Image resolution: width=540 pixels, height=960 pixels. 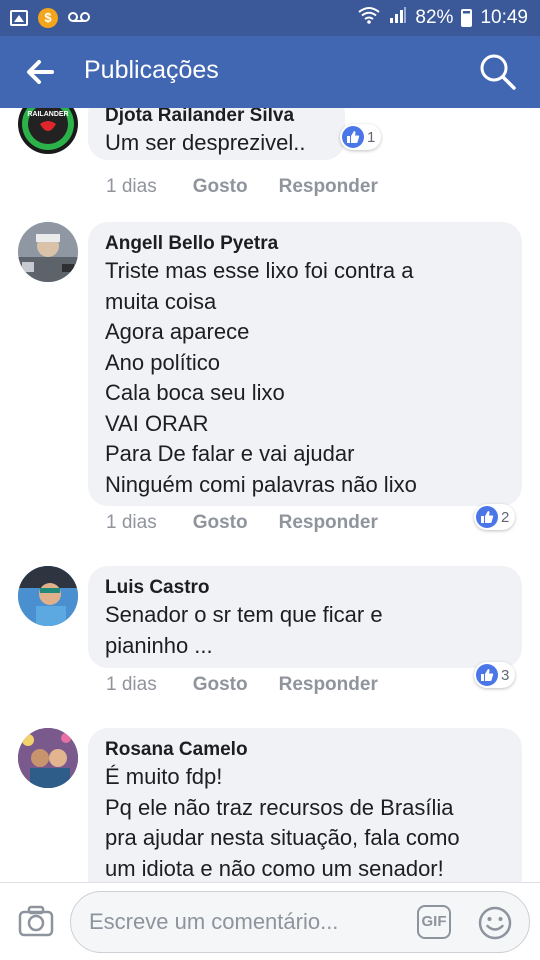 I want to click on arrow-left-icon, so click(x=40, y=72).